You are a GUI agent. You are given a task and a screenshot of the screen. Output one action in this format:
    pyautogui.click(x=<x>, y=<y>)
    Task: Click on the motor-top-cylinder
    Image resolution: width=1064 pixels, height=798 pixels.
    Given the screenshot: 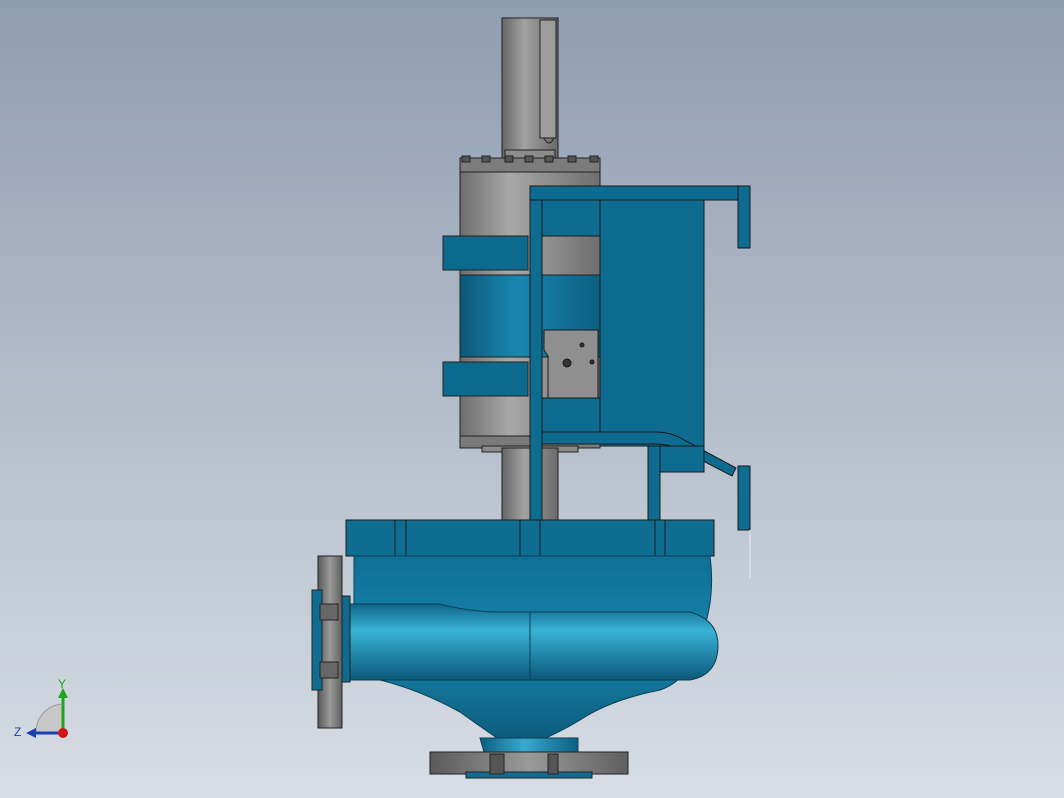 What is the action you would take?
    pyautogui.click(x=530, y=89)
    